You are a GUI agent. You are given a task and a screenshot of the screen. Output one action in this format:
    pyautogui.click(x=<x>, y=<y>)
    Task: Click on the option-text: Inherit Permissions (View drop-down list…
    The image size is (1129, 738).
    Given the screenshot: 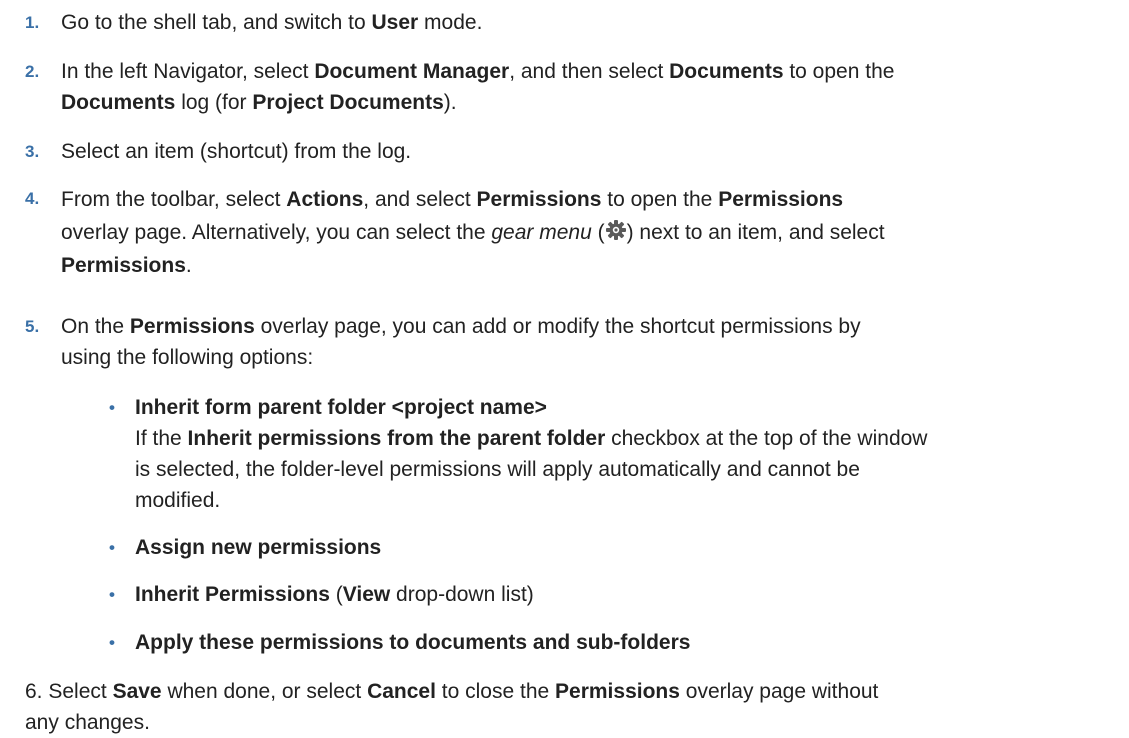 What is the action you would take?
    pyautogui.click(x=334, y=594)
    